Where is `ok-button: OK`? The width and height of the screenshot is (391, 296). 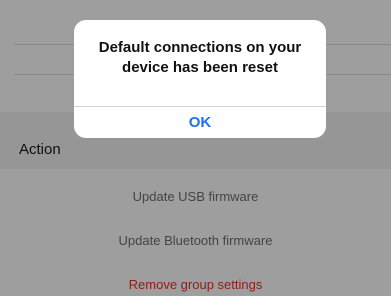 ok-button: OK is located at coordinates (200, 122).